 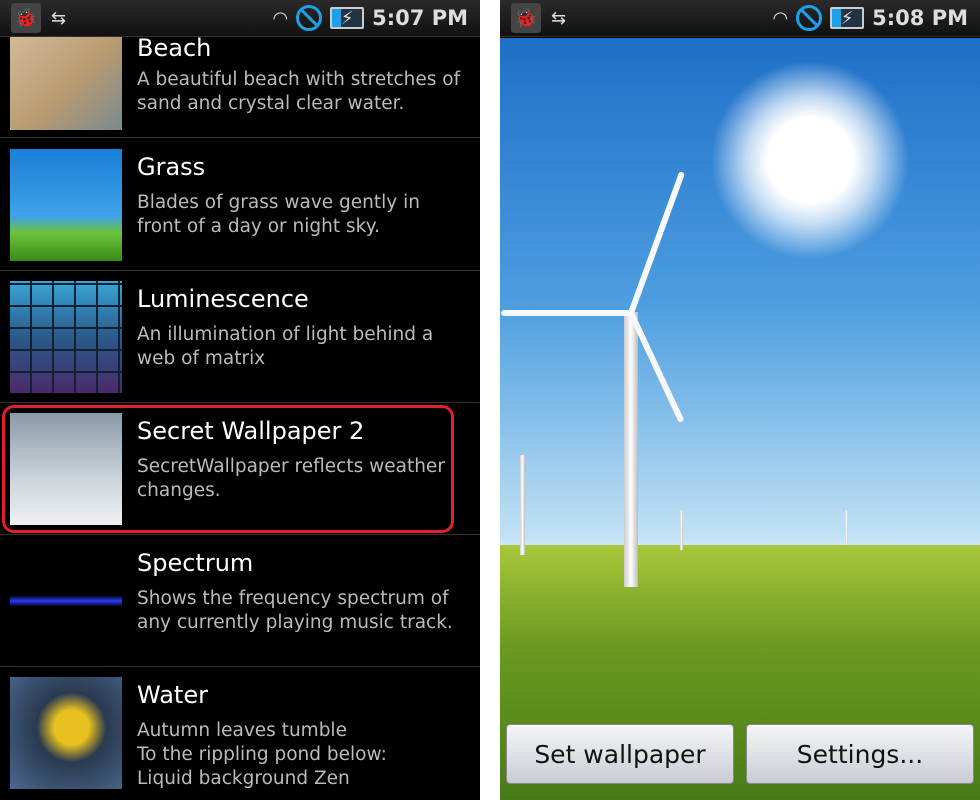 What do you see at coordinates (66, 733) in the screenshot?
I see `water-thumbnail` at bounding box center [66, 733].